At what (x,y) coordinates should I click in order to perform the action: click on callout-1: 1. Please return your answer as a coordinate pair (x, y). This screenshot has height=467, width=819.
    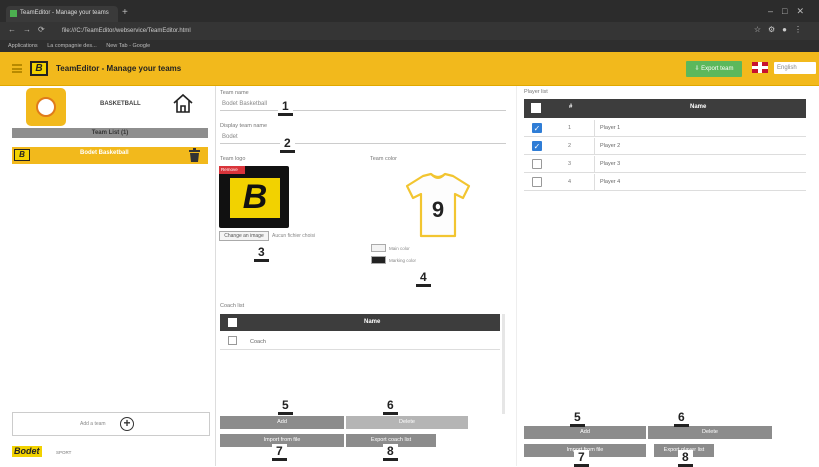
    Looking at the image, I should click on (285, 107).